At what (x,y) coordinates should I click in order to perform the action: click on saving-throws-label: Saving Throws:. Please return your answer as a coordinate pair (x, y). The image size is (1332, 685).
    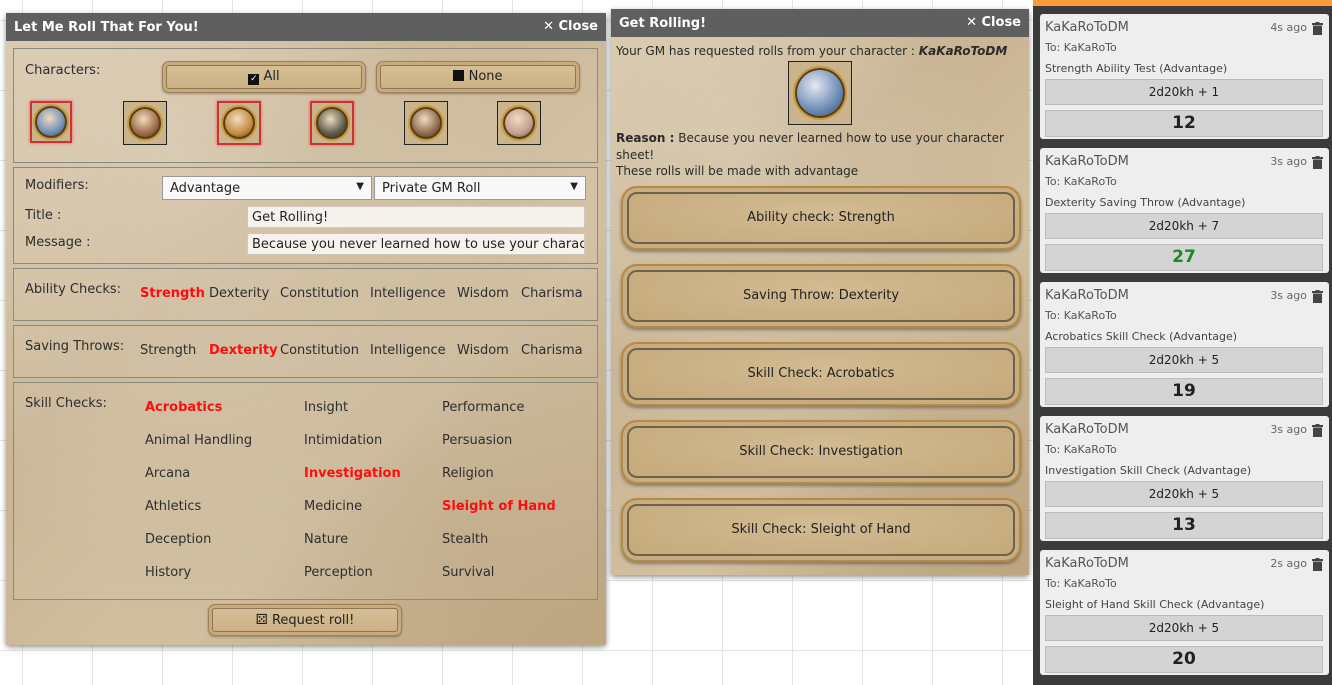
    Looking at the image, I should click on (75, 346).